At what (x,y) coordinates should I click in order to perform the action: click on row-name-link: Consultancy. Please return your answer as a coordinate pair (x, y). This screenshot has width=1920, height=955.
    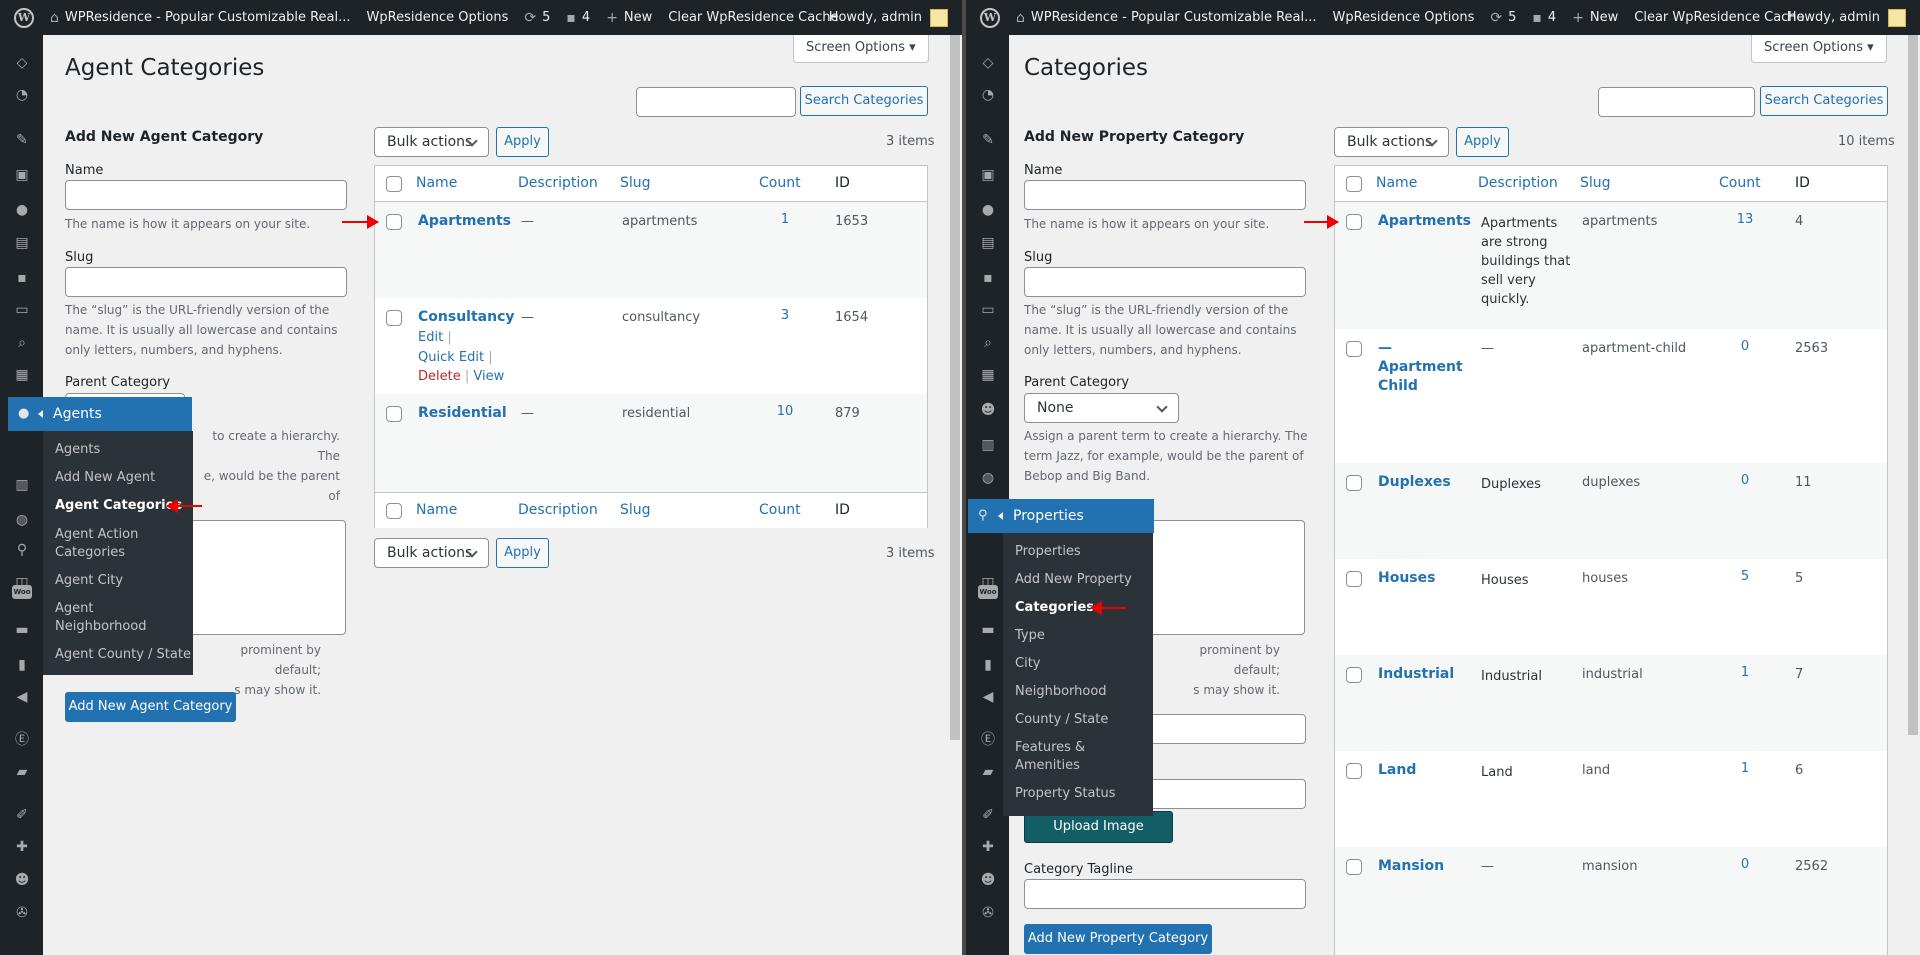
    Looking at the image, I should click on (466, 317).